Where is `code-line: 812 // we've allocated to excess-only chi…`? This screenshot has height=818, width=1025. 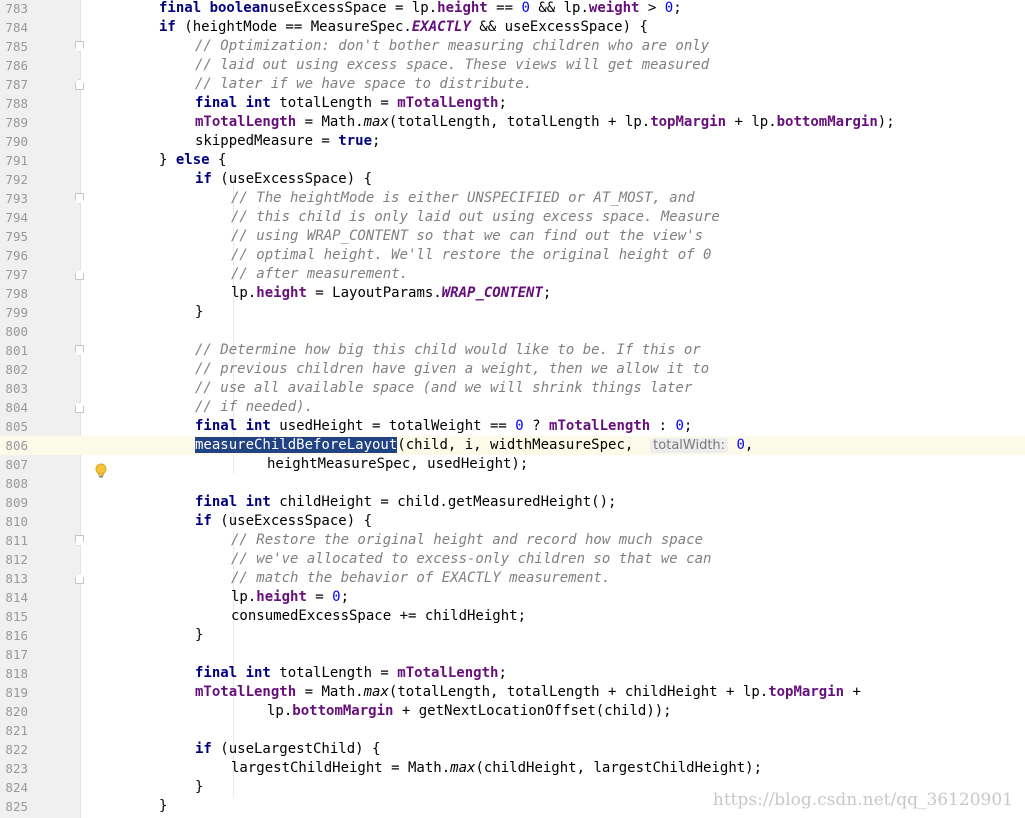
code-line: 812 // we've allocated to excess-only chi… is located at coordinates (512, 559).